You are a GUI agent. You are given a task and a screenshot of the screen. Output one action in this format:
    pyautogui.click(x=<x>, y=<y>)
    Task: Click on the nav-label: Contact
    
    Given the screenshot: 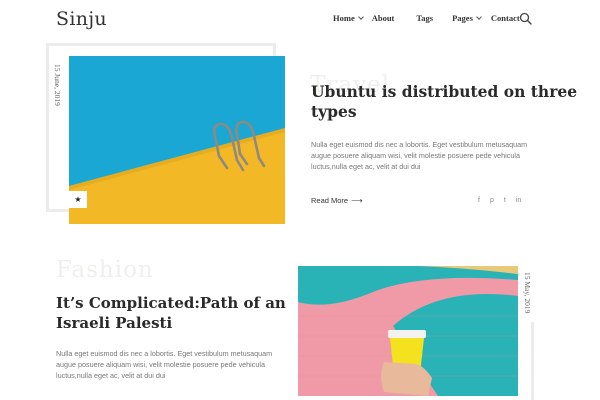 What is the action you would take?
    pyautogui.click(x=505, y=18)
    